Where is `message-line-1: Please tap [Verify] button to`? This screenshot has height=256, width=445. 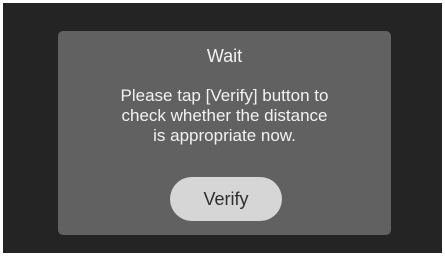 message-line-1: Please tap [Verify] button to is located at coordinates (224, 95).